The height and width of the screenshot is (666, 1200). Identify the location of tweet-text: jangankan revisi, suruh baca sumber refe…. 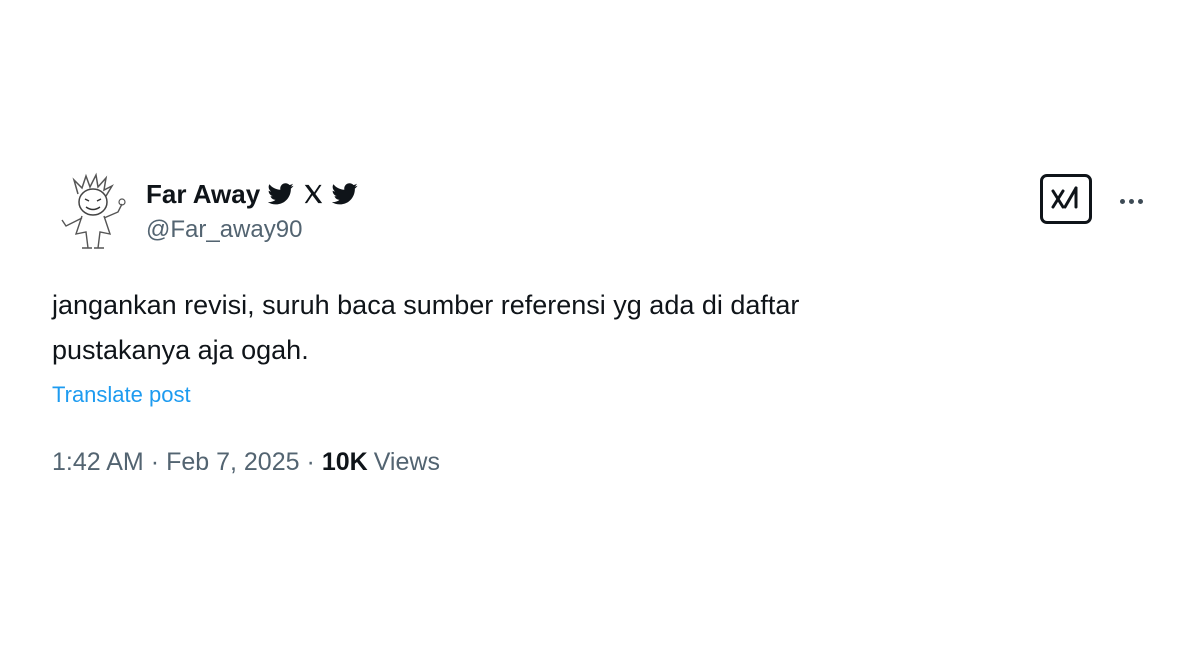
(426, 327).